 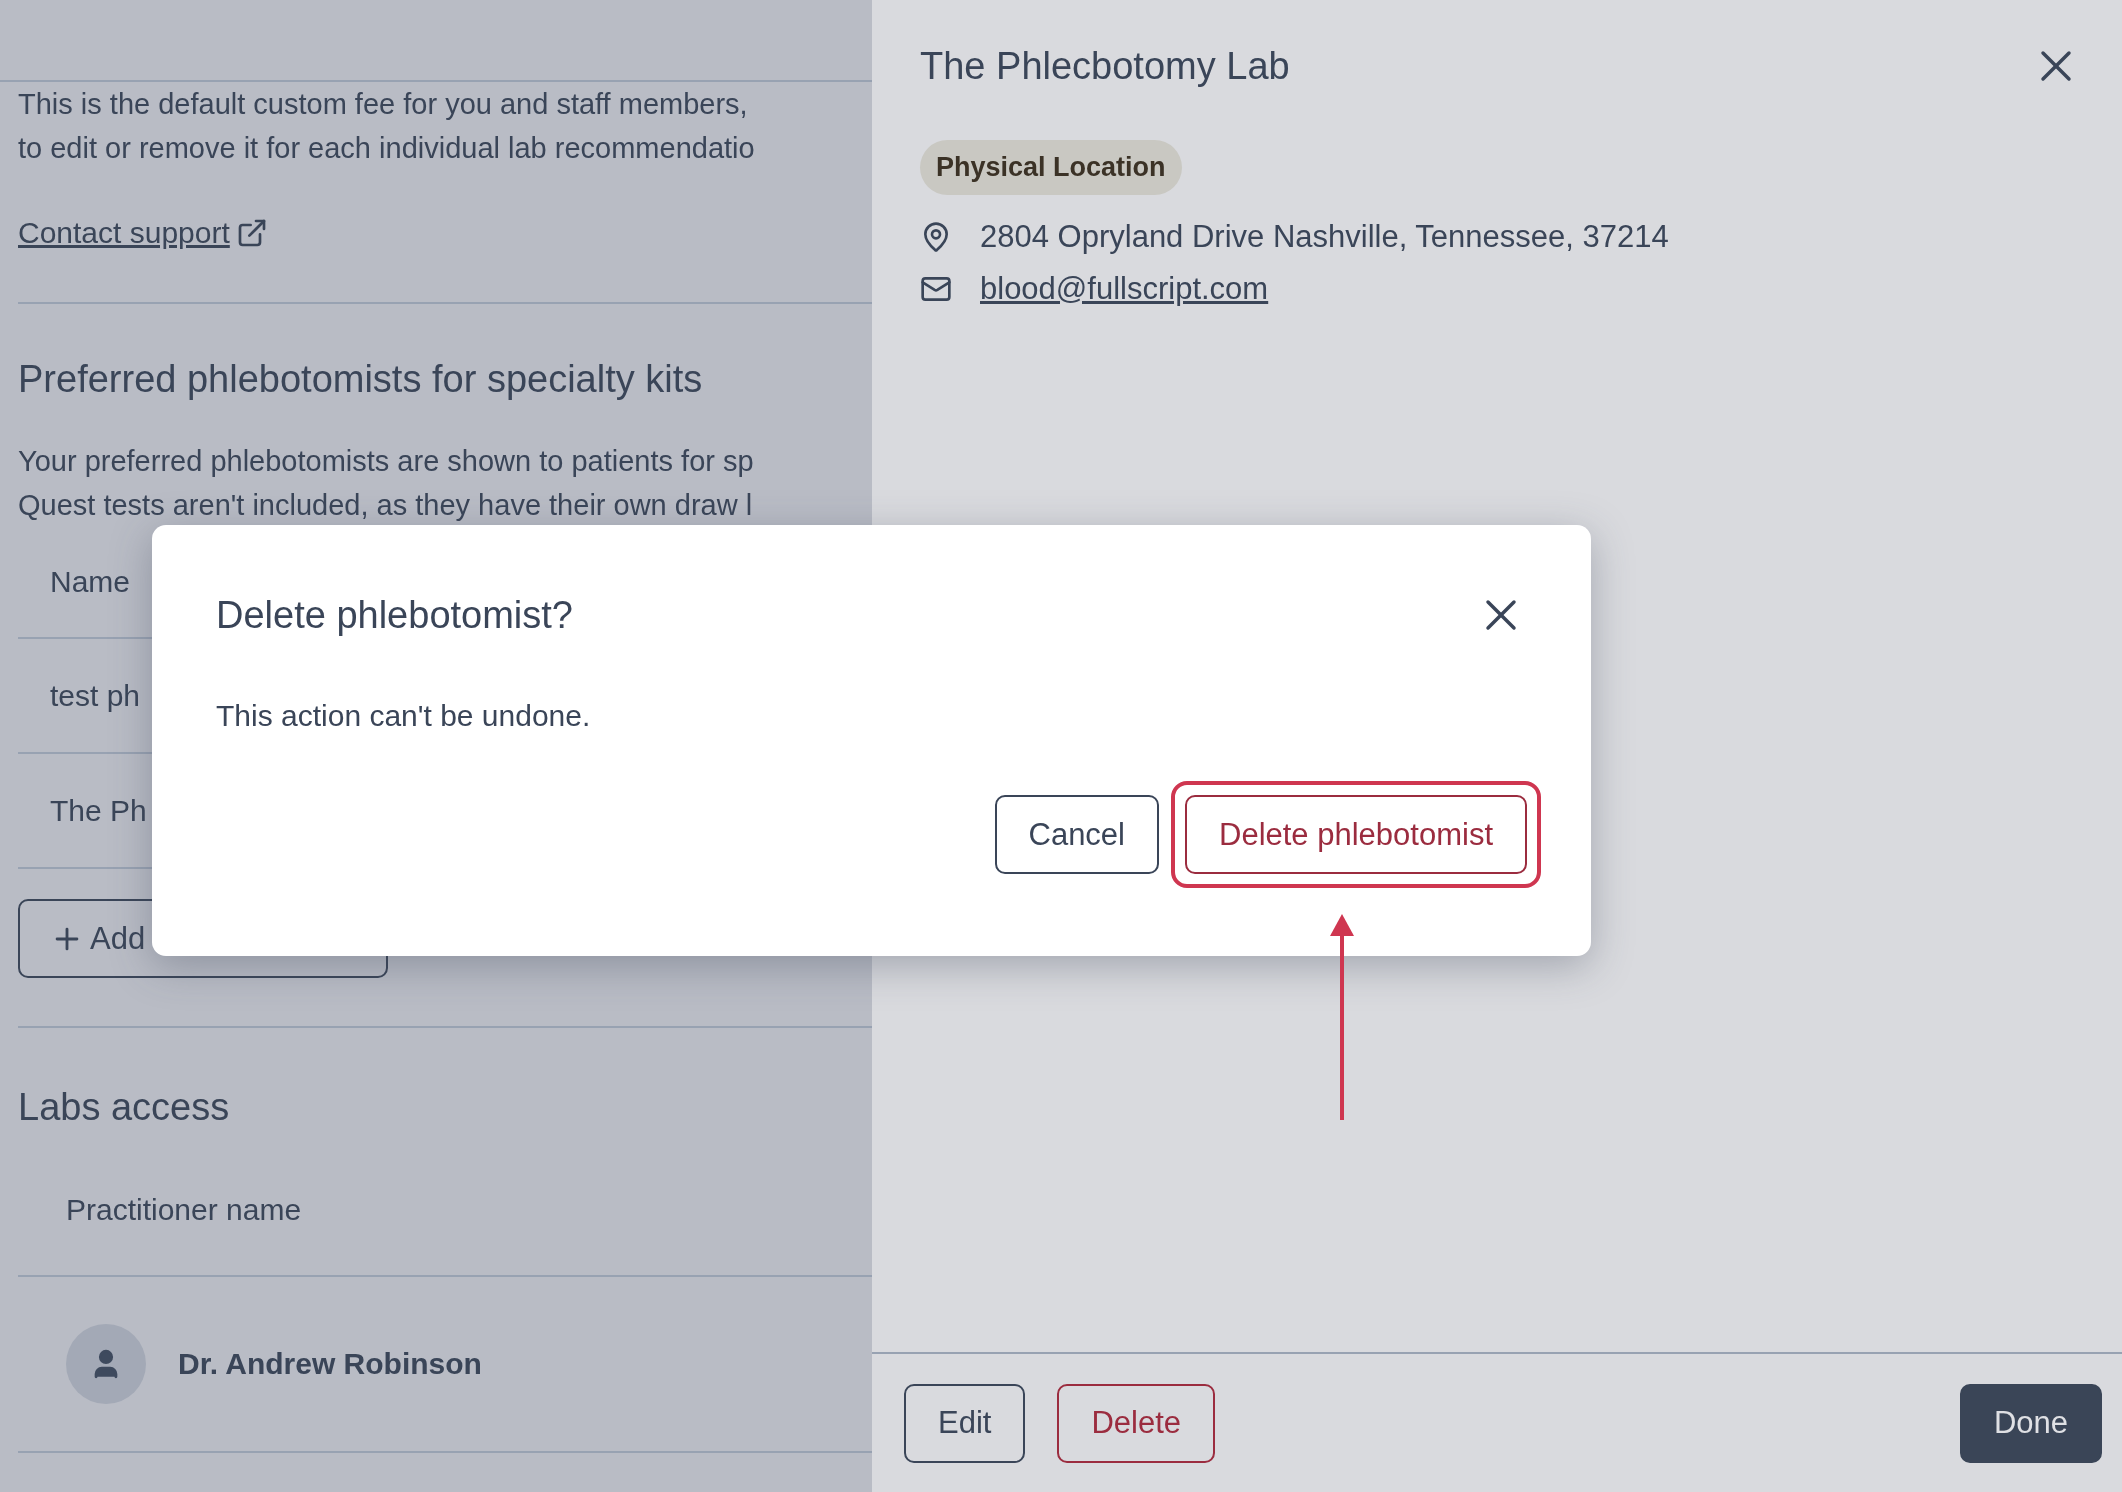 What do you see at coordinates (1356, 834) in the screenshot?
I see `delete-button: Delete phlebotomist` at bounding box center [1356, 834].